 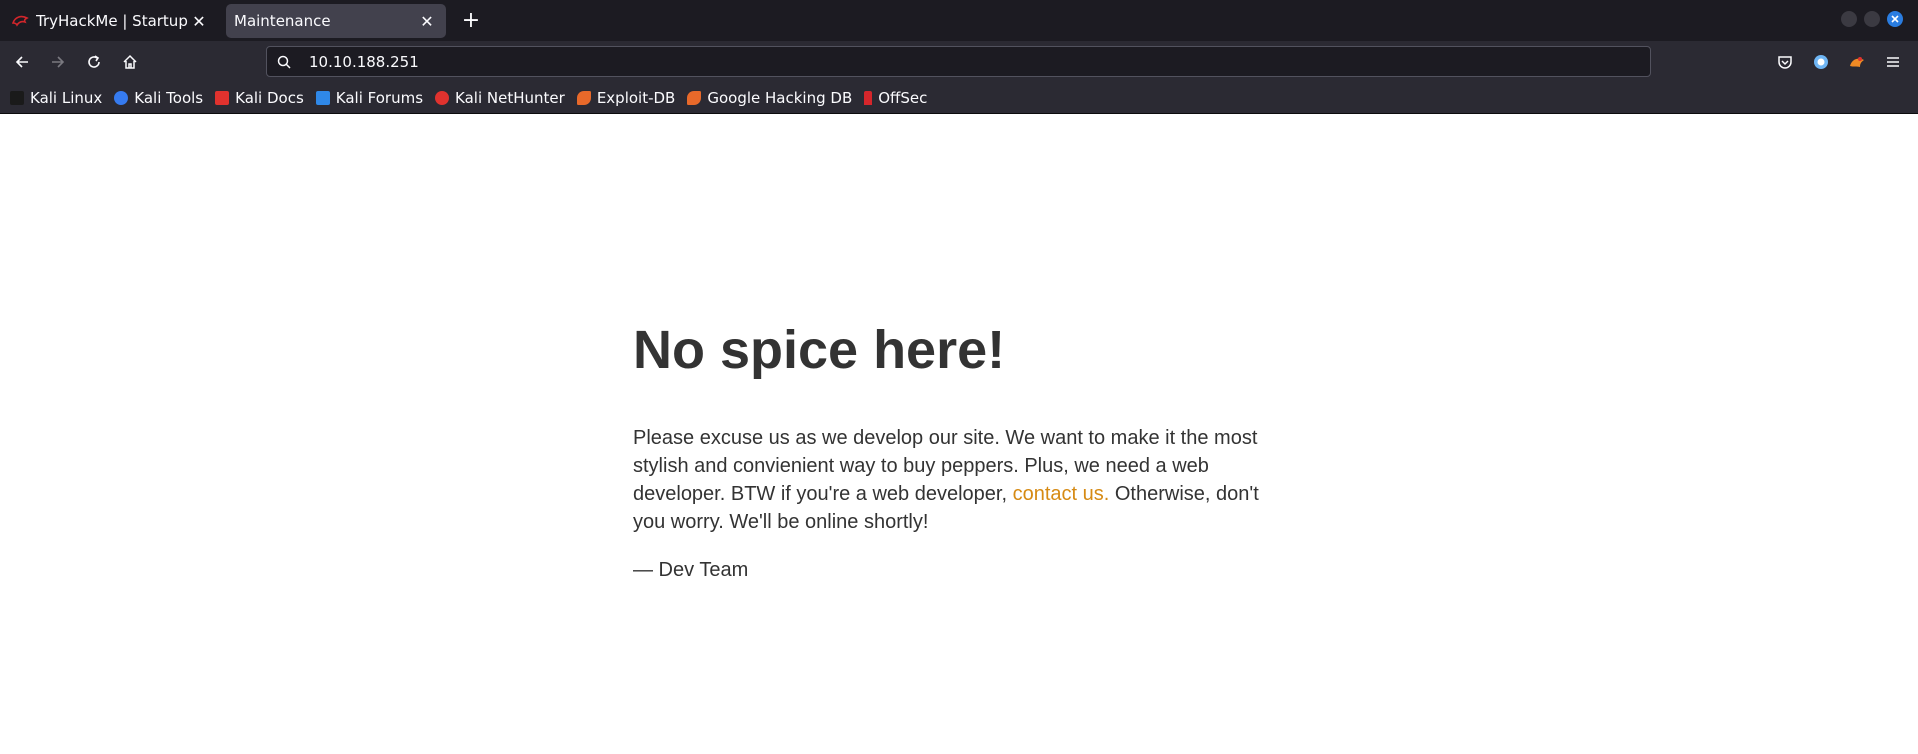 I want to click on offsec-icon, so click(x=868, y=97).